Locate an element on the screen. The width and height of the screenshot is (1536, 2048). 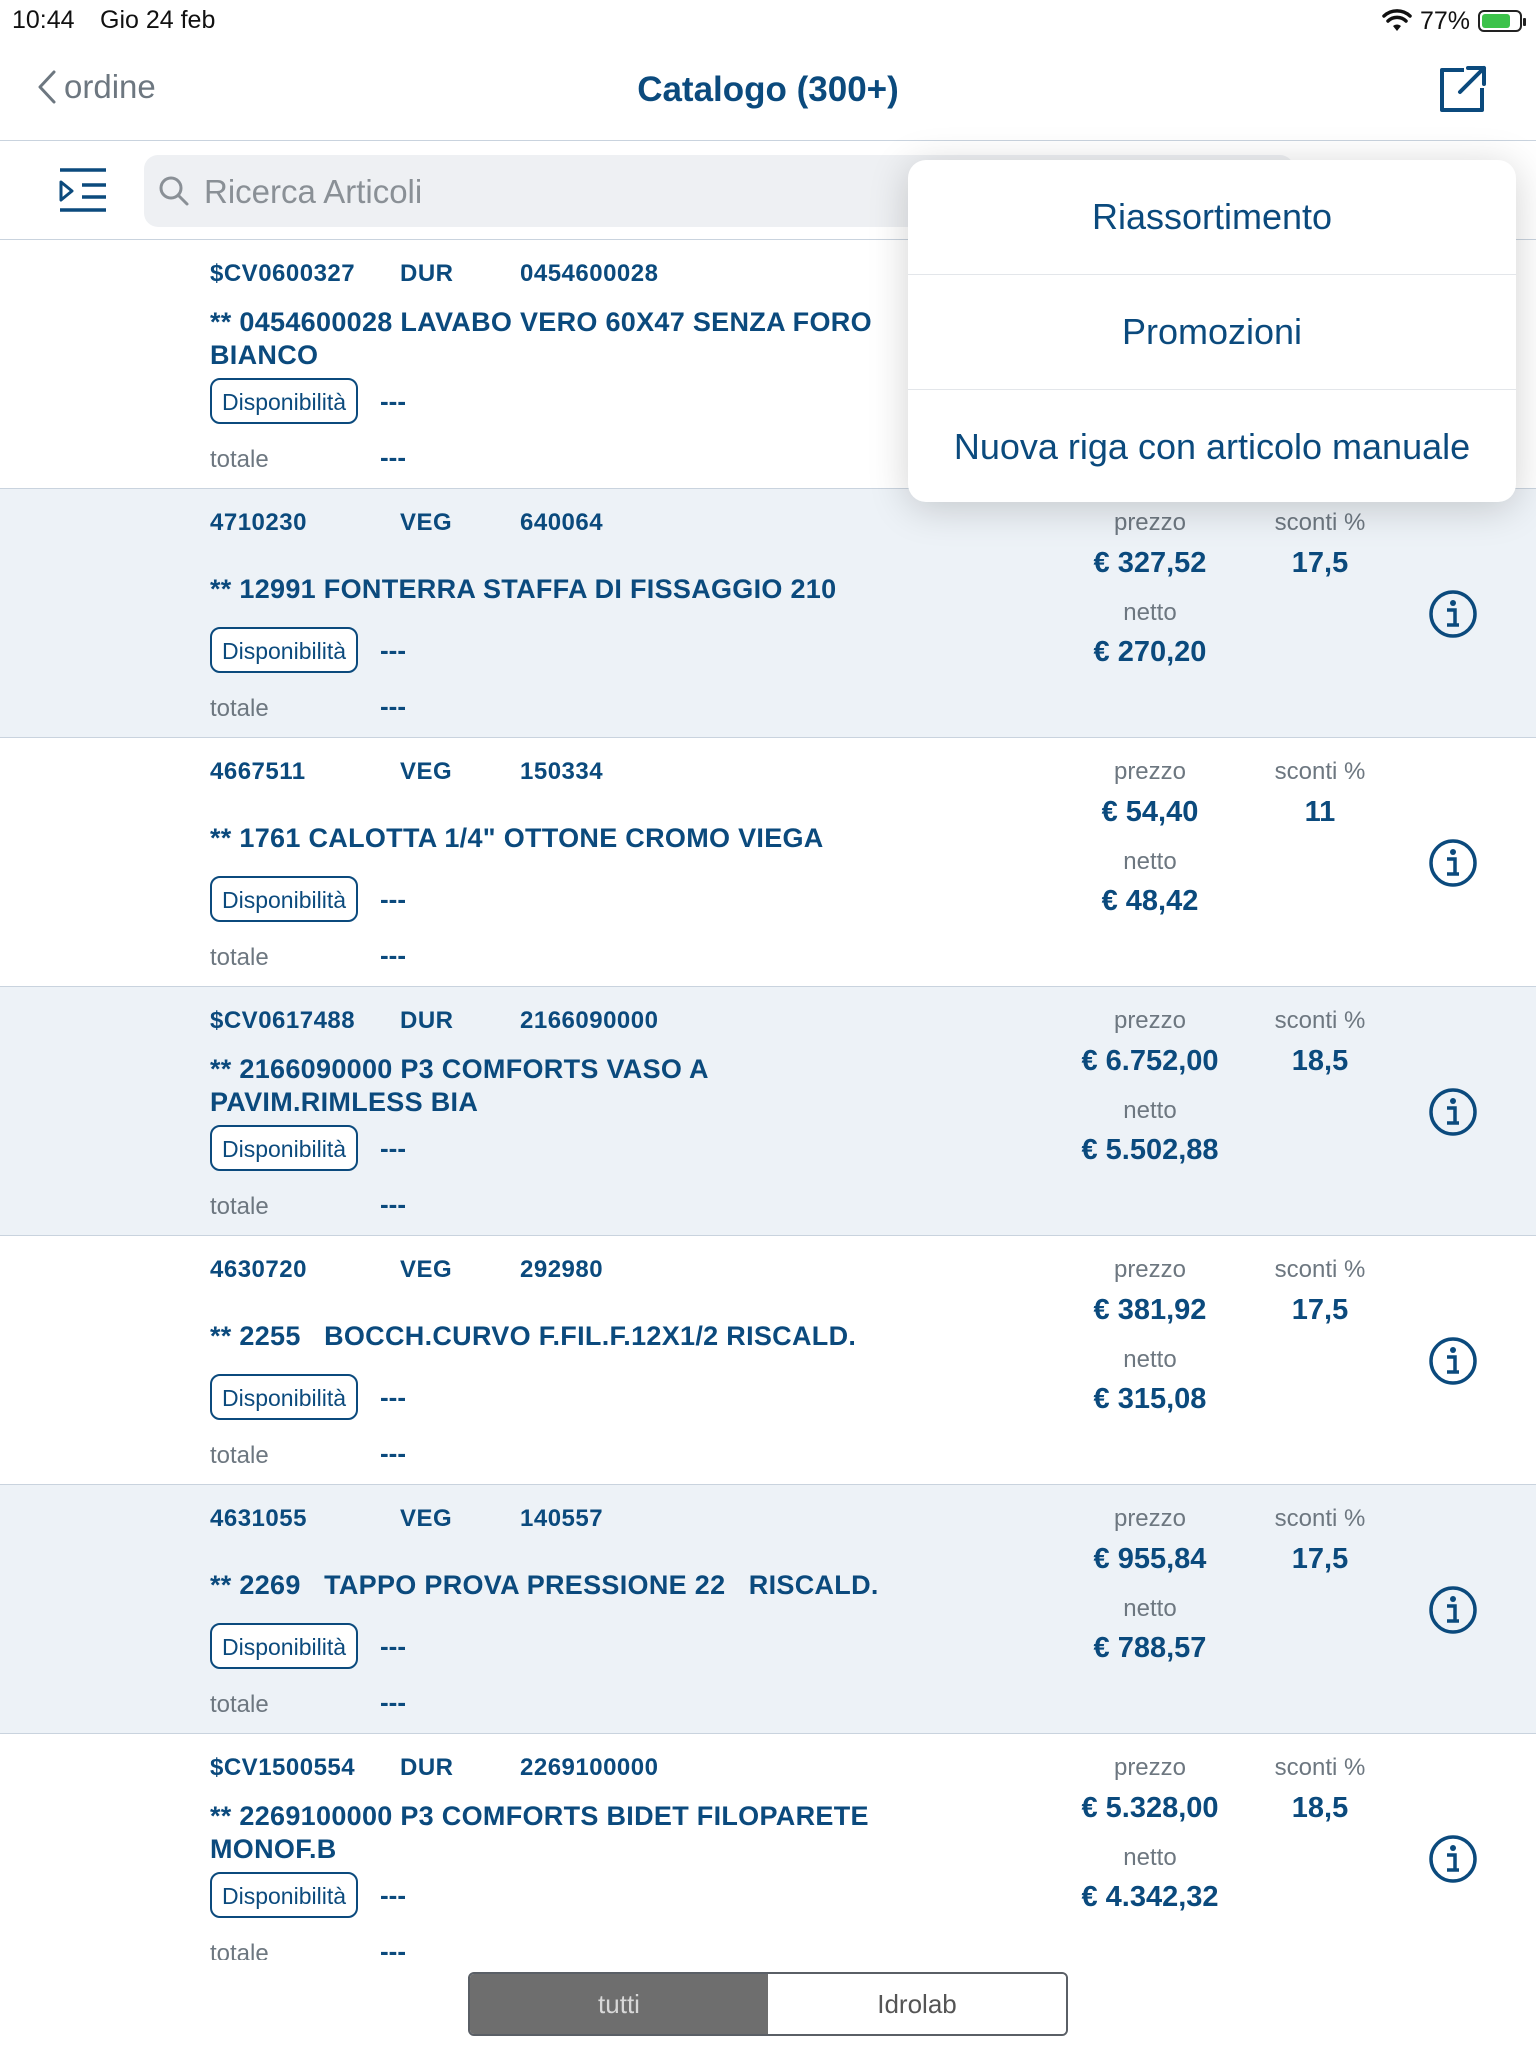
article-supplier-code: 150334 is located at coordinates (562, 771).